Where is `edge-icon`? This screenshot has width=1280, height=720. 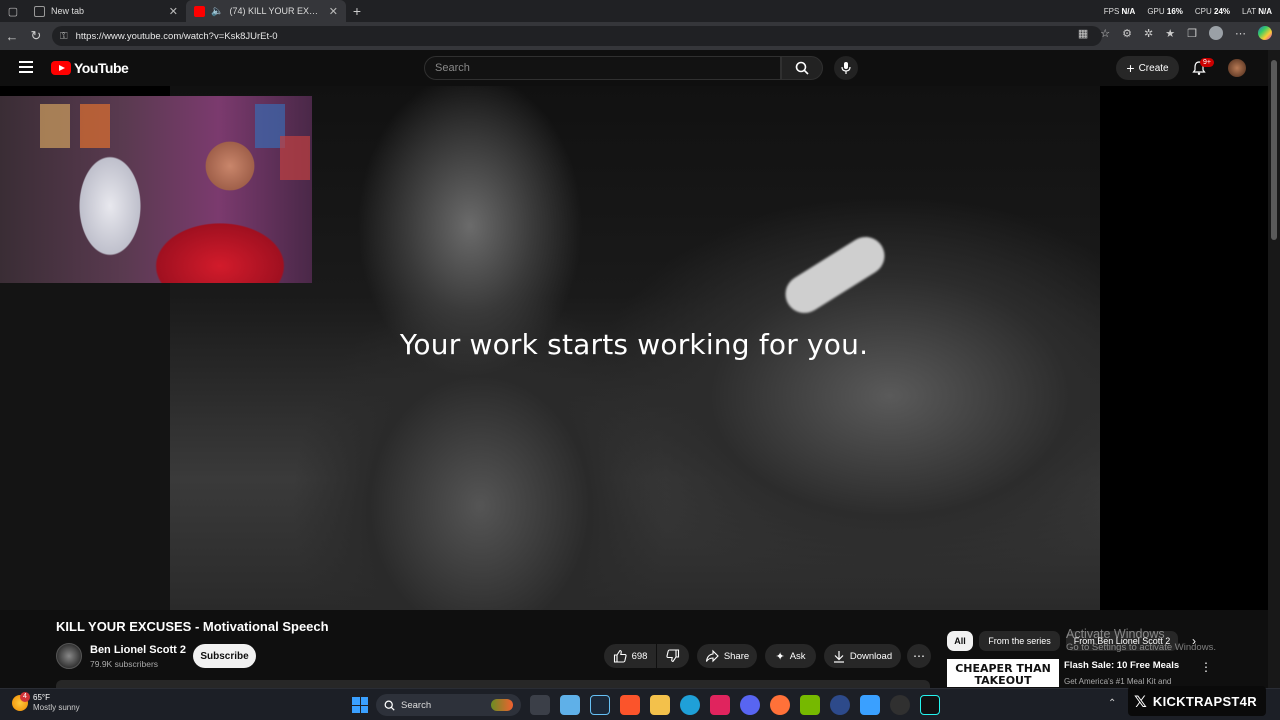 edge-icon is located at coordinates (690, 705).